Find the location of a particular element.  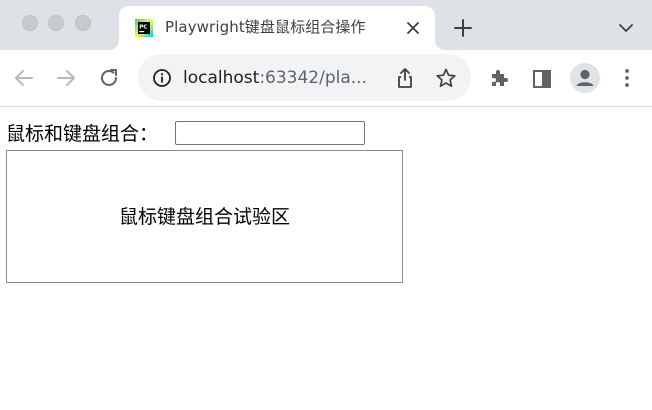

test-area-text: 鼠标键盘组合试验区 is located at coordinates (204, 216).